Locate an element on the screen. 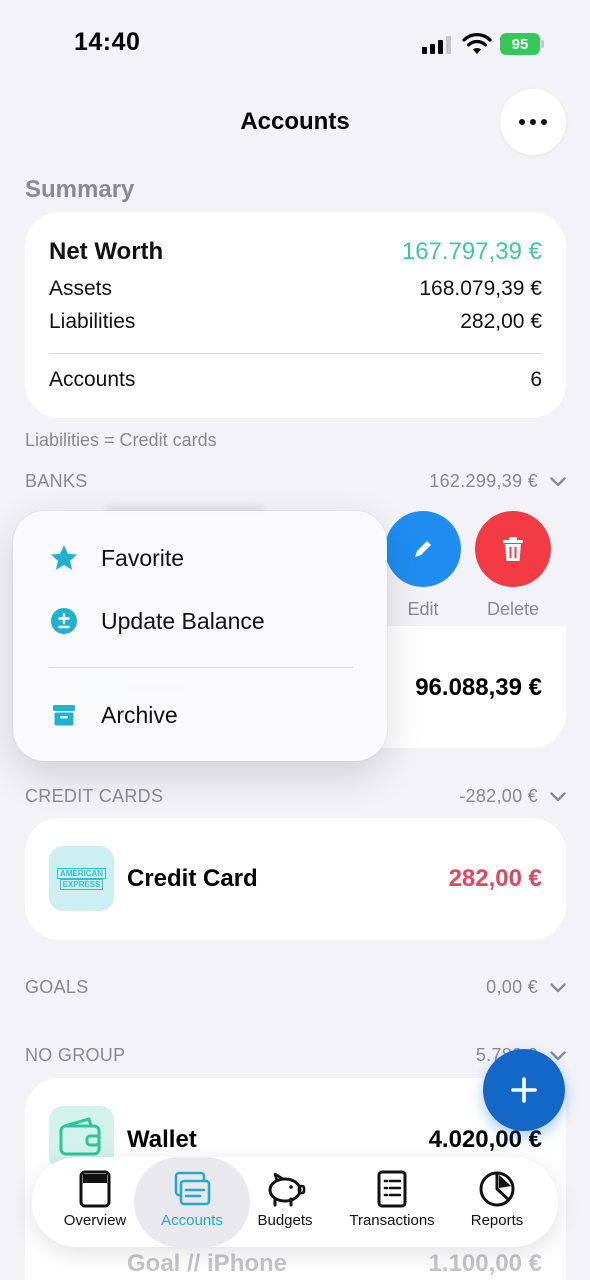 The width and height of the screenshot is (590, 1280). tab-label-accounts: Accounts is located at coordinates (192, 1220).